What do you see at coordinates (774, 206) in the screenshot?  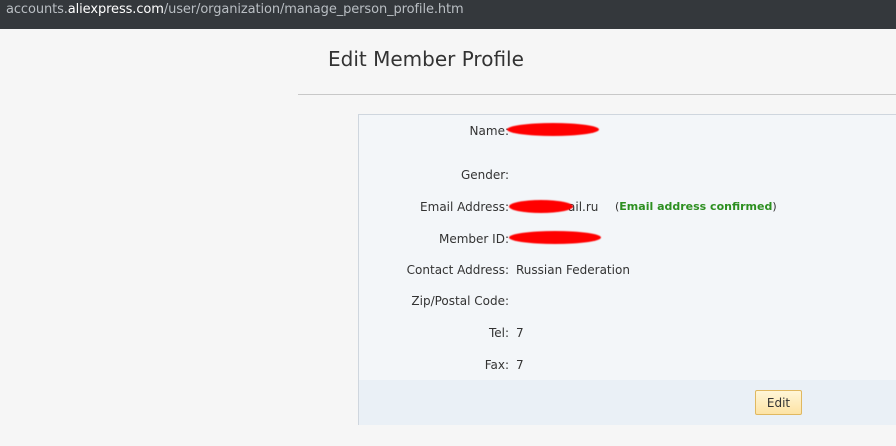 I see `status-paren-close: )` at bounding box center [774, 206].